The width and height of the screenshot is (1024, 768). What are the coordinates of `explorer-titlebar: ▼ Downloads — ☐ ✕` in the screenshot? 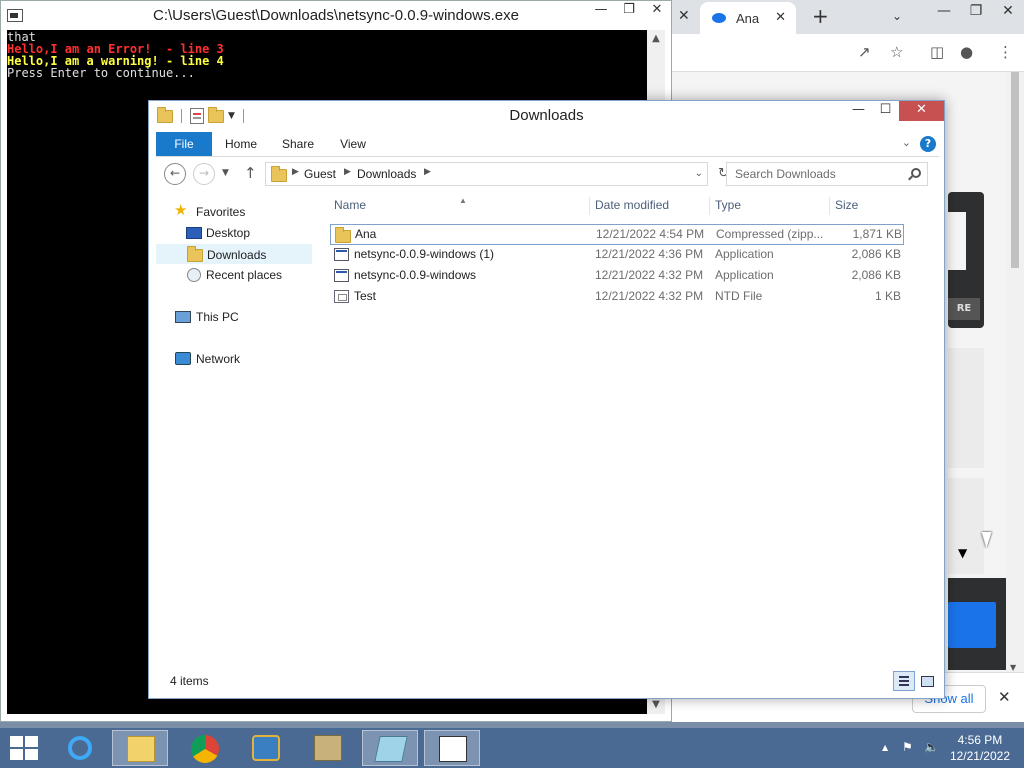 It's located at (546, 116).